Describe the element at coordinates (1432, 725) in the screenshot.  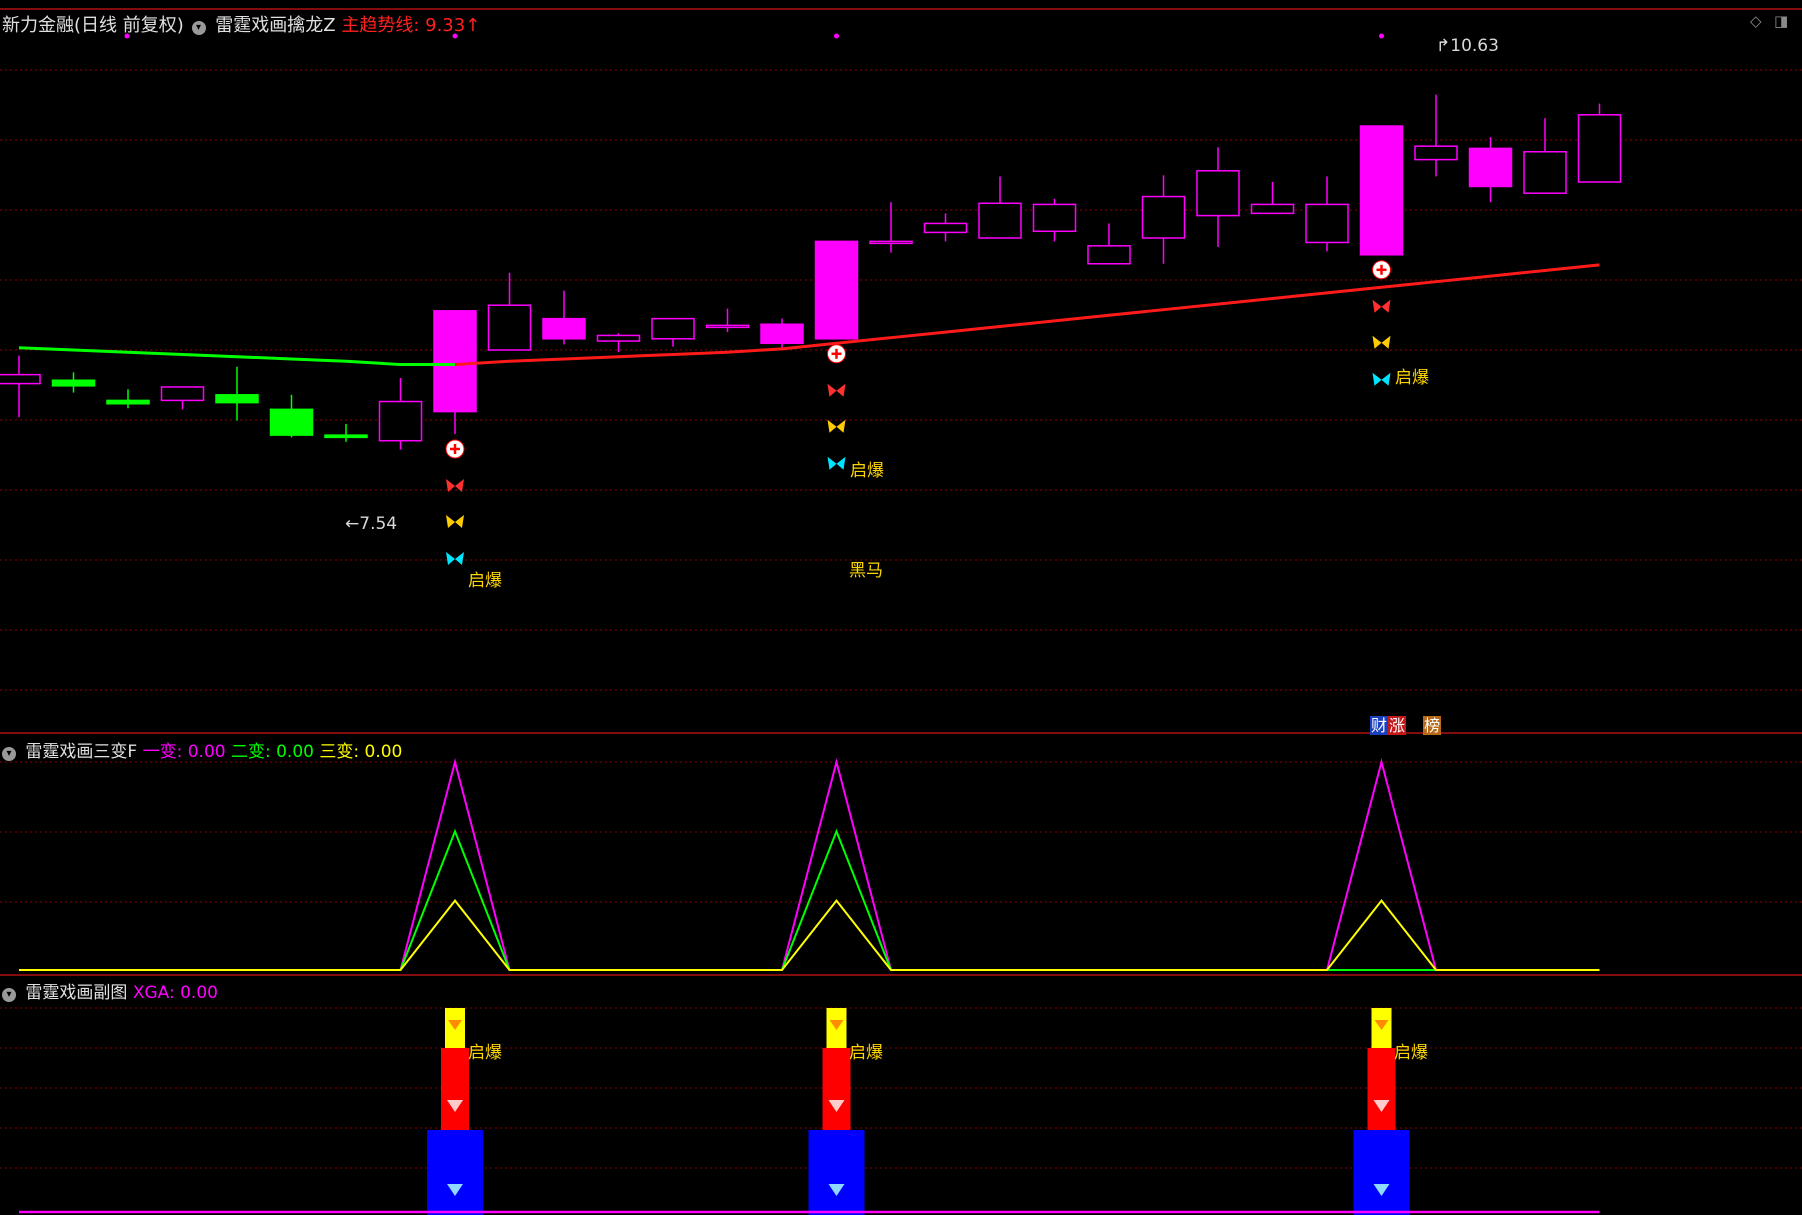
I see `badge-bang: 榜` at that location.